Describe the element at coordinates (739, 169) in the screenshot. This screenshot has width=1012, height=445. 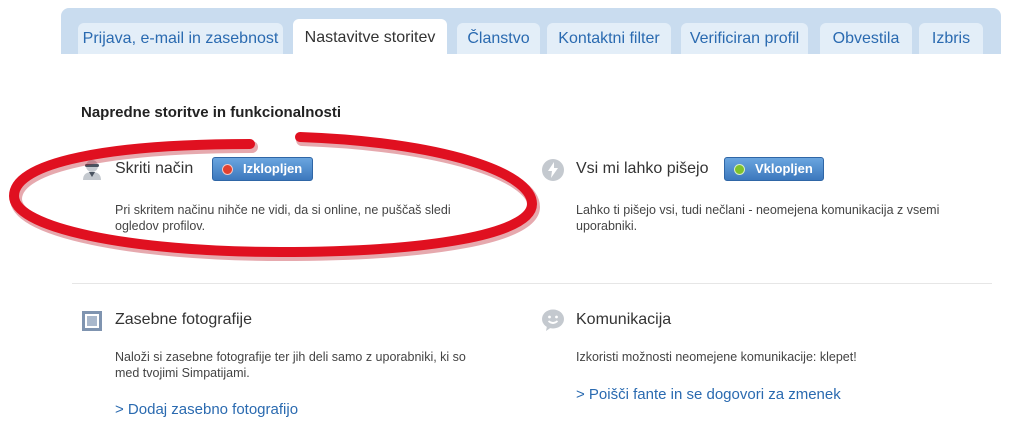
I see `on-status-dot` at that location.